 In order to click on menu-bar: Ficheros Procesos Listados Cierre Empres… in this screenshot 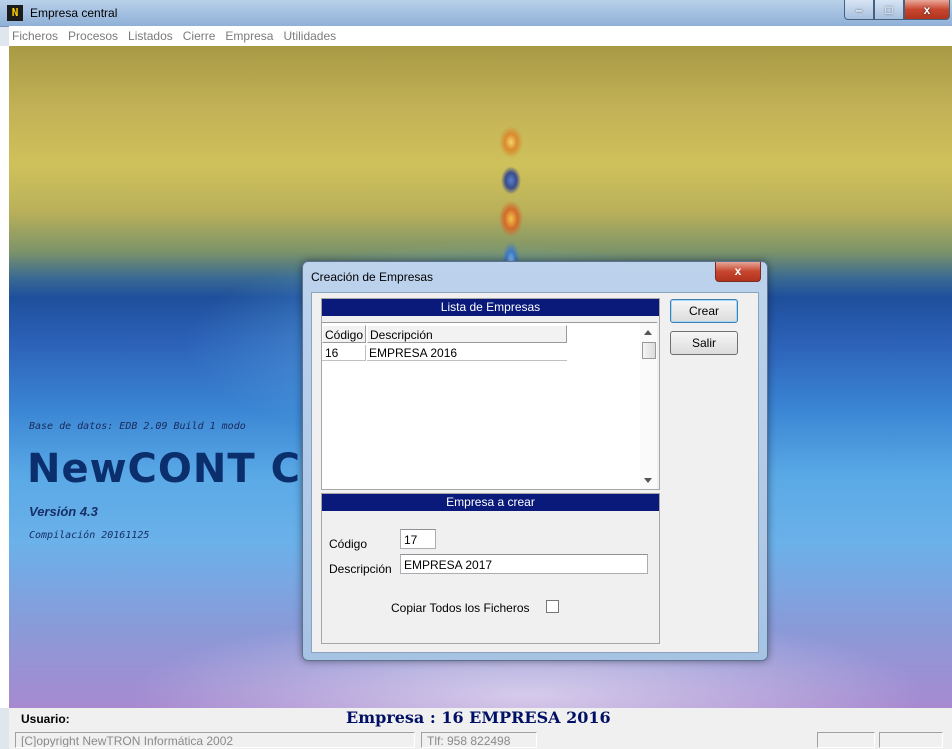, I will do `click(480, 36)`.